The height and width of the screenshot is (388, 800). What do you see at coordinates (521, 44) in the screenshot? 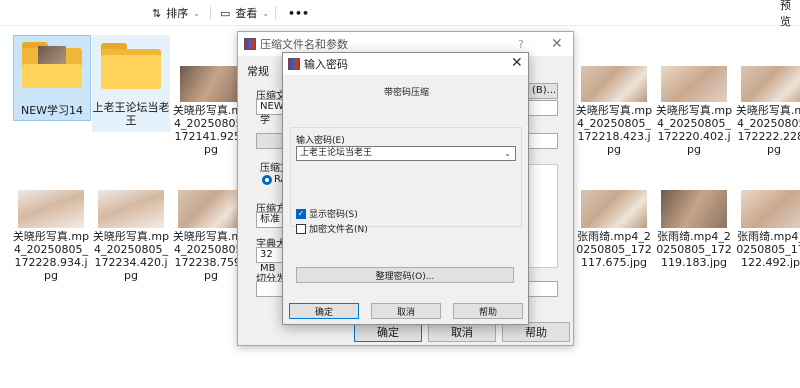
I see `help-icon: ?` at bounding box center [521, 44].